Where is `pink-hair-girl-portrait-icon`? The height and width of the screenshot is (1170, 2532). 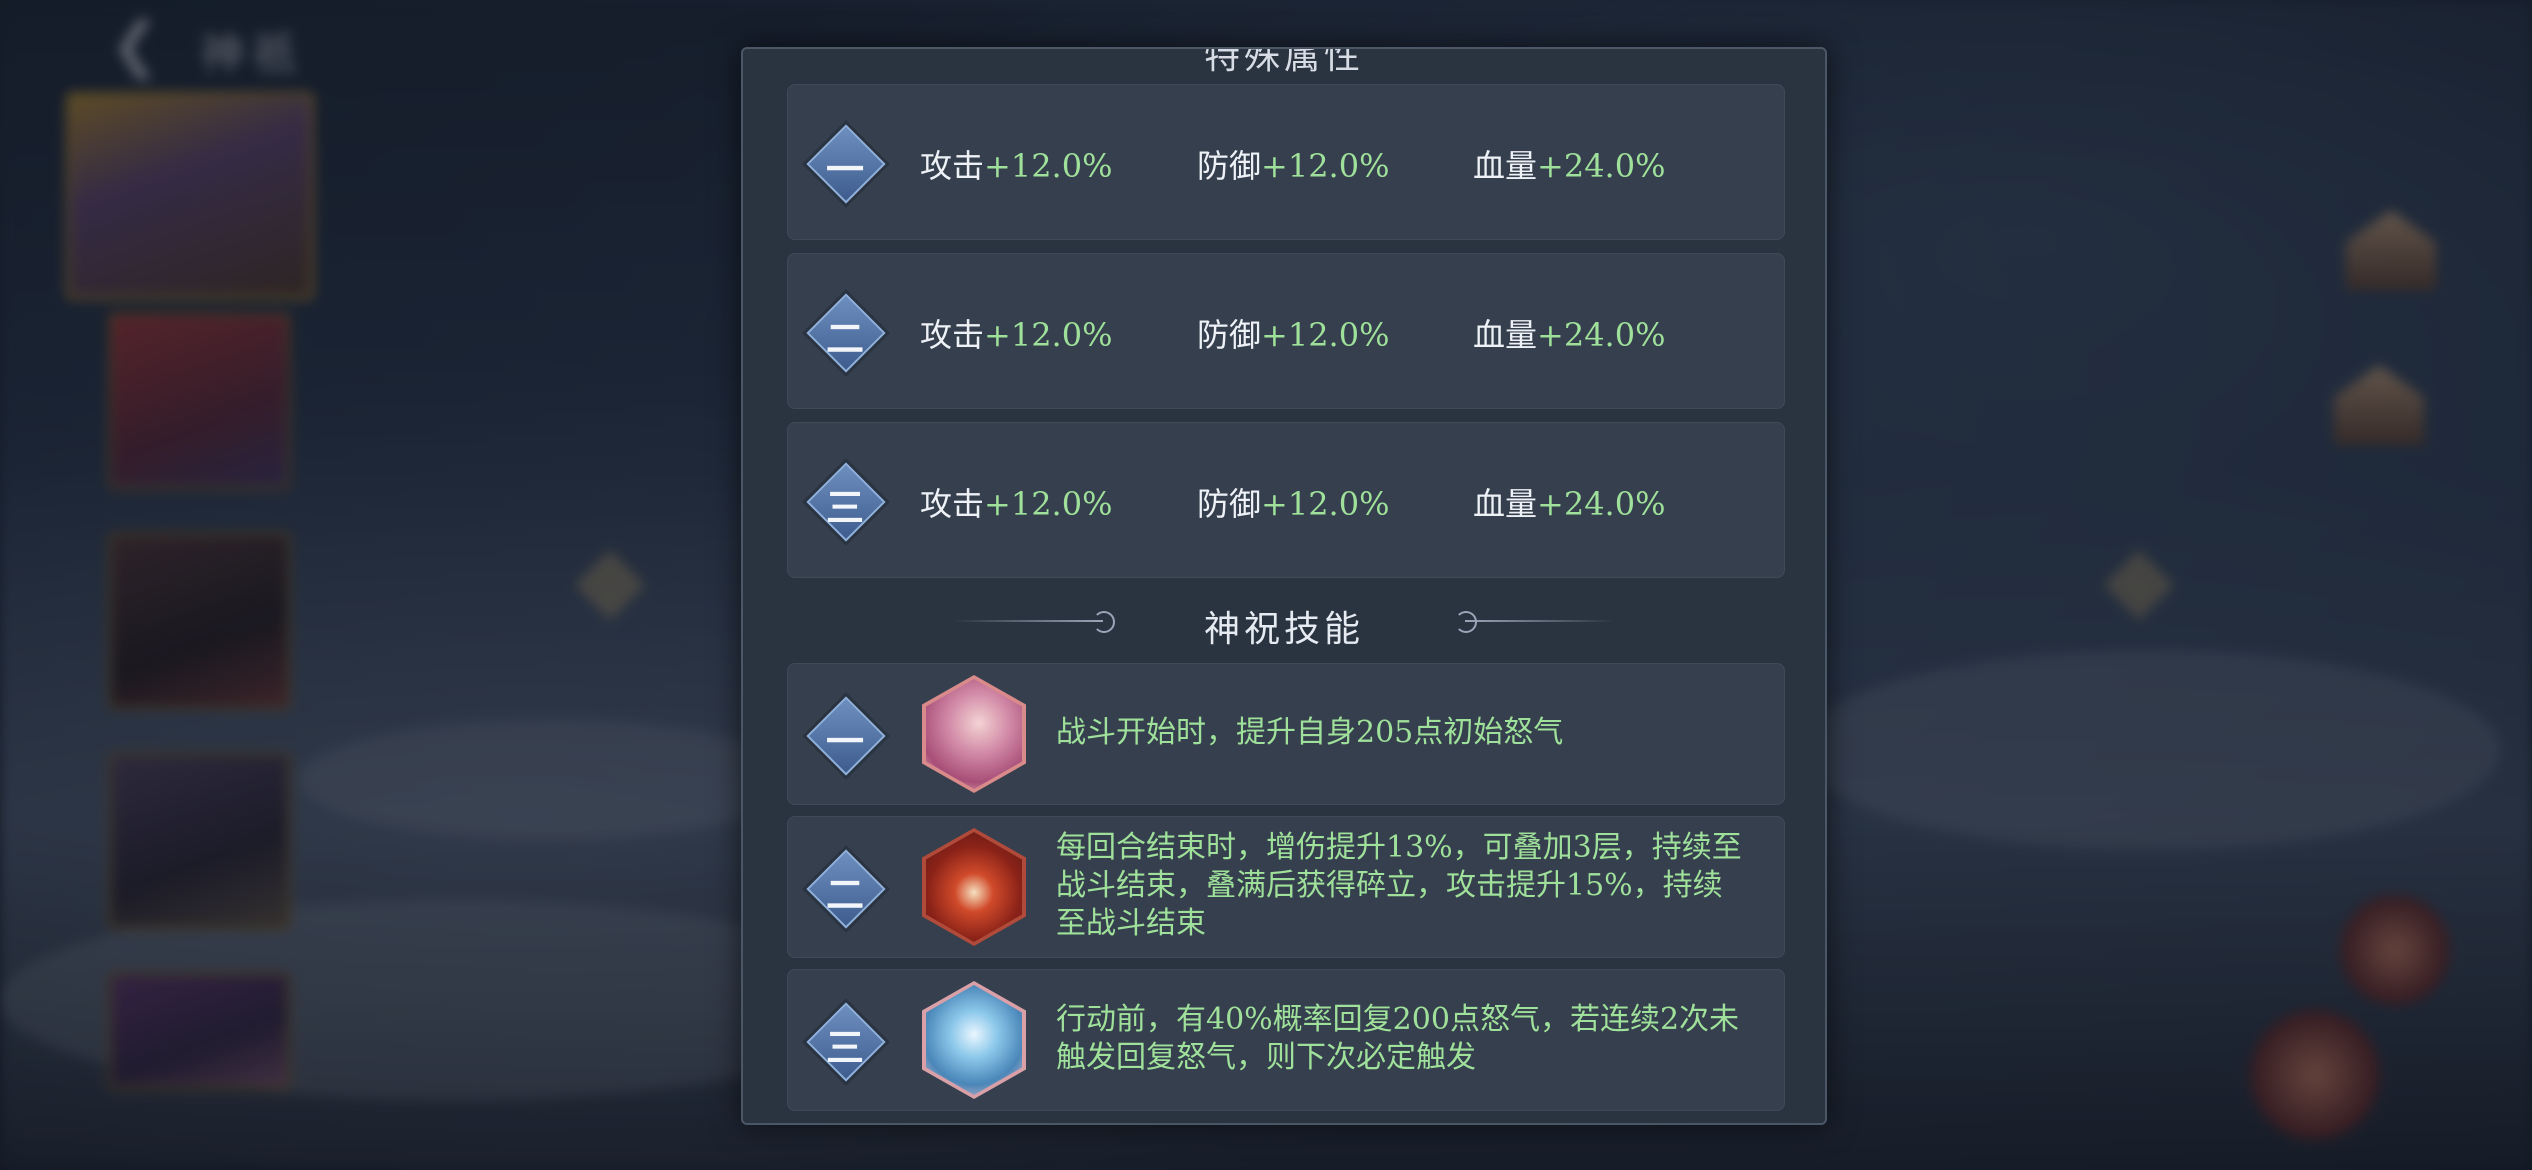
pink-hair-girl-portrait-icon is located at coordinates (974, 734).